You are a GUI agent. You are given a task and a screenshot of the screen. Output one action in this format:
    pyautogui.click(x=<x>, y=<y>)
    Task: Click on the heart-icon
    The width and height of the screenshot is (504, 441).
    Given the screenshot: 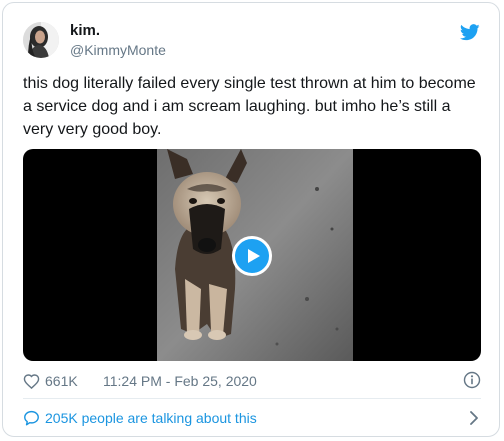 What is the action you would take?
    pyautogui.click(x=31, y=381)
    